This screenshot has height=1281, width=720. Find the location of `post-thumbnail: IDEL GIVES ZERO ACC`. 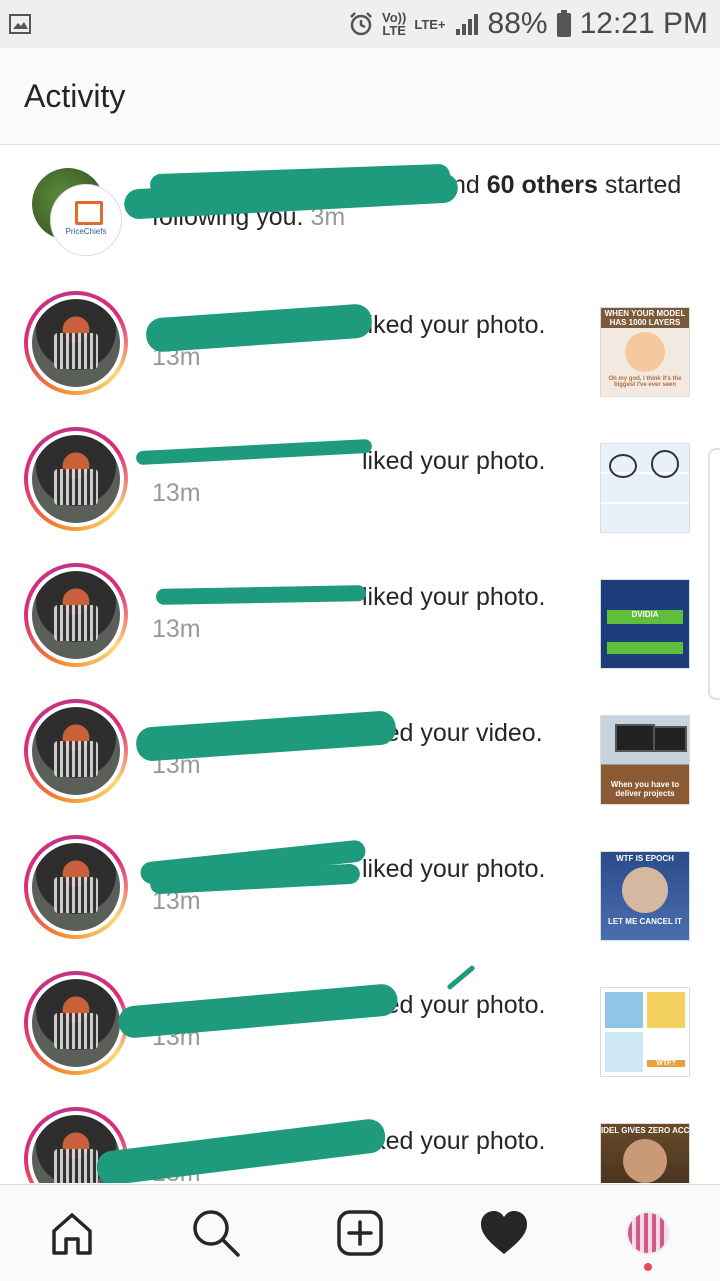

post-thumbnail: IDEL GIVES ZERO ACC is located at coordinates (645, 1153).